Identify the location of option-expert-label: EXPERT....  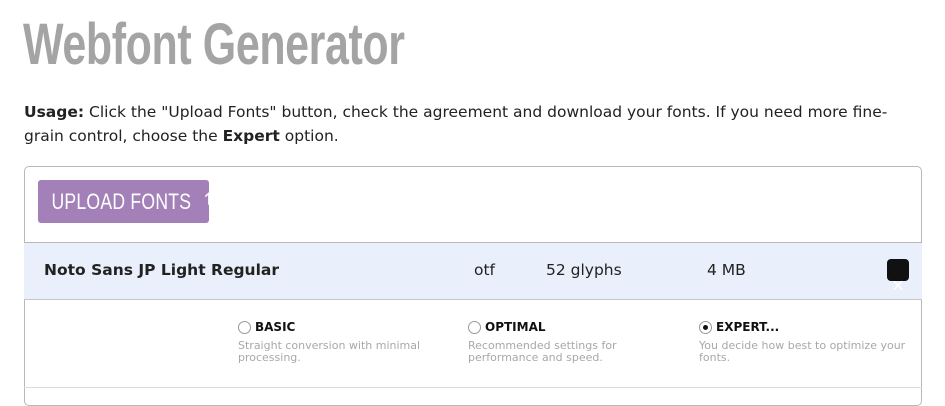
(748, 327).